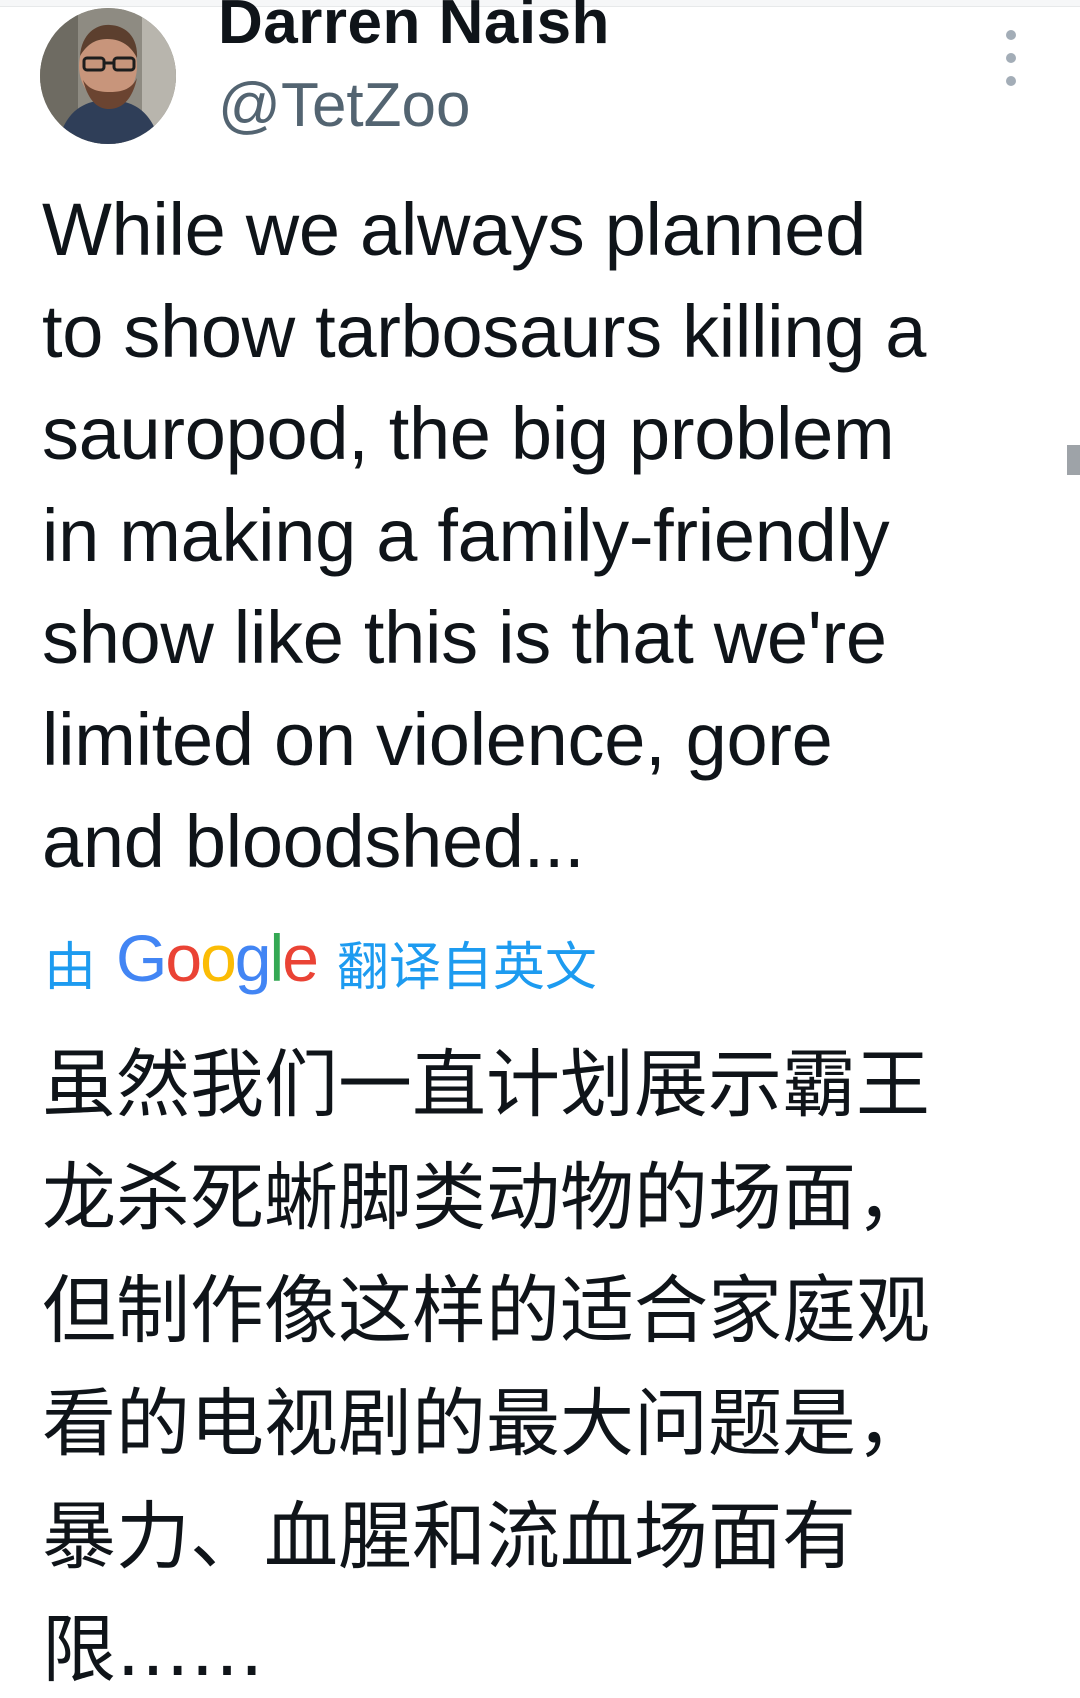  Describe the element at coordinates (1073, 460) in the screenshot. I see `scrollbar-thumb` at that location.